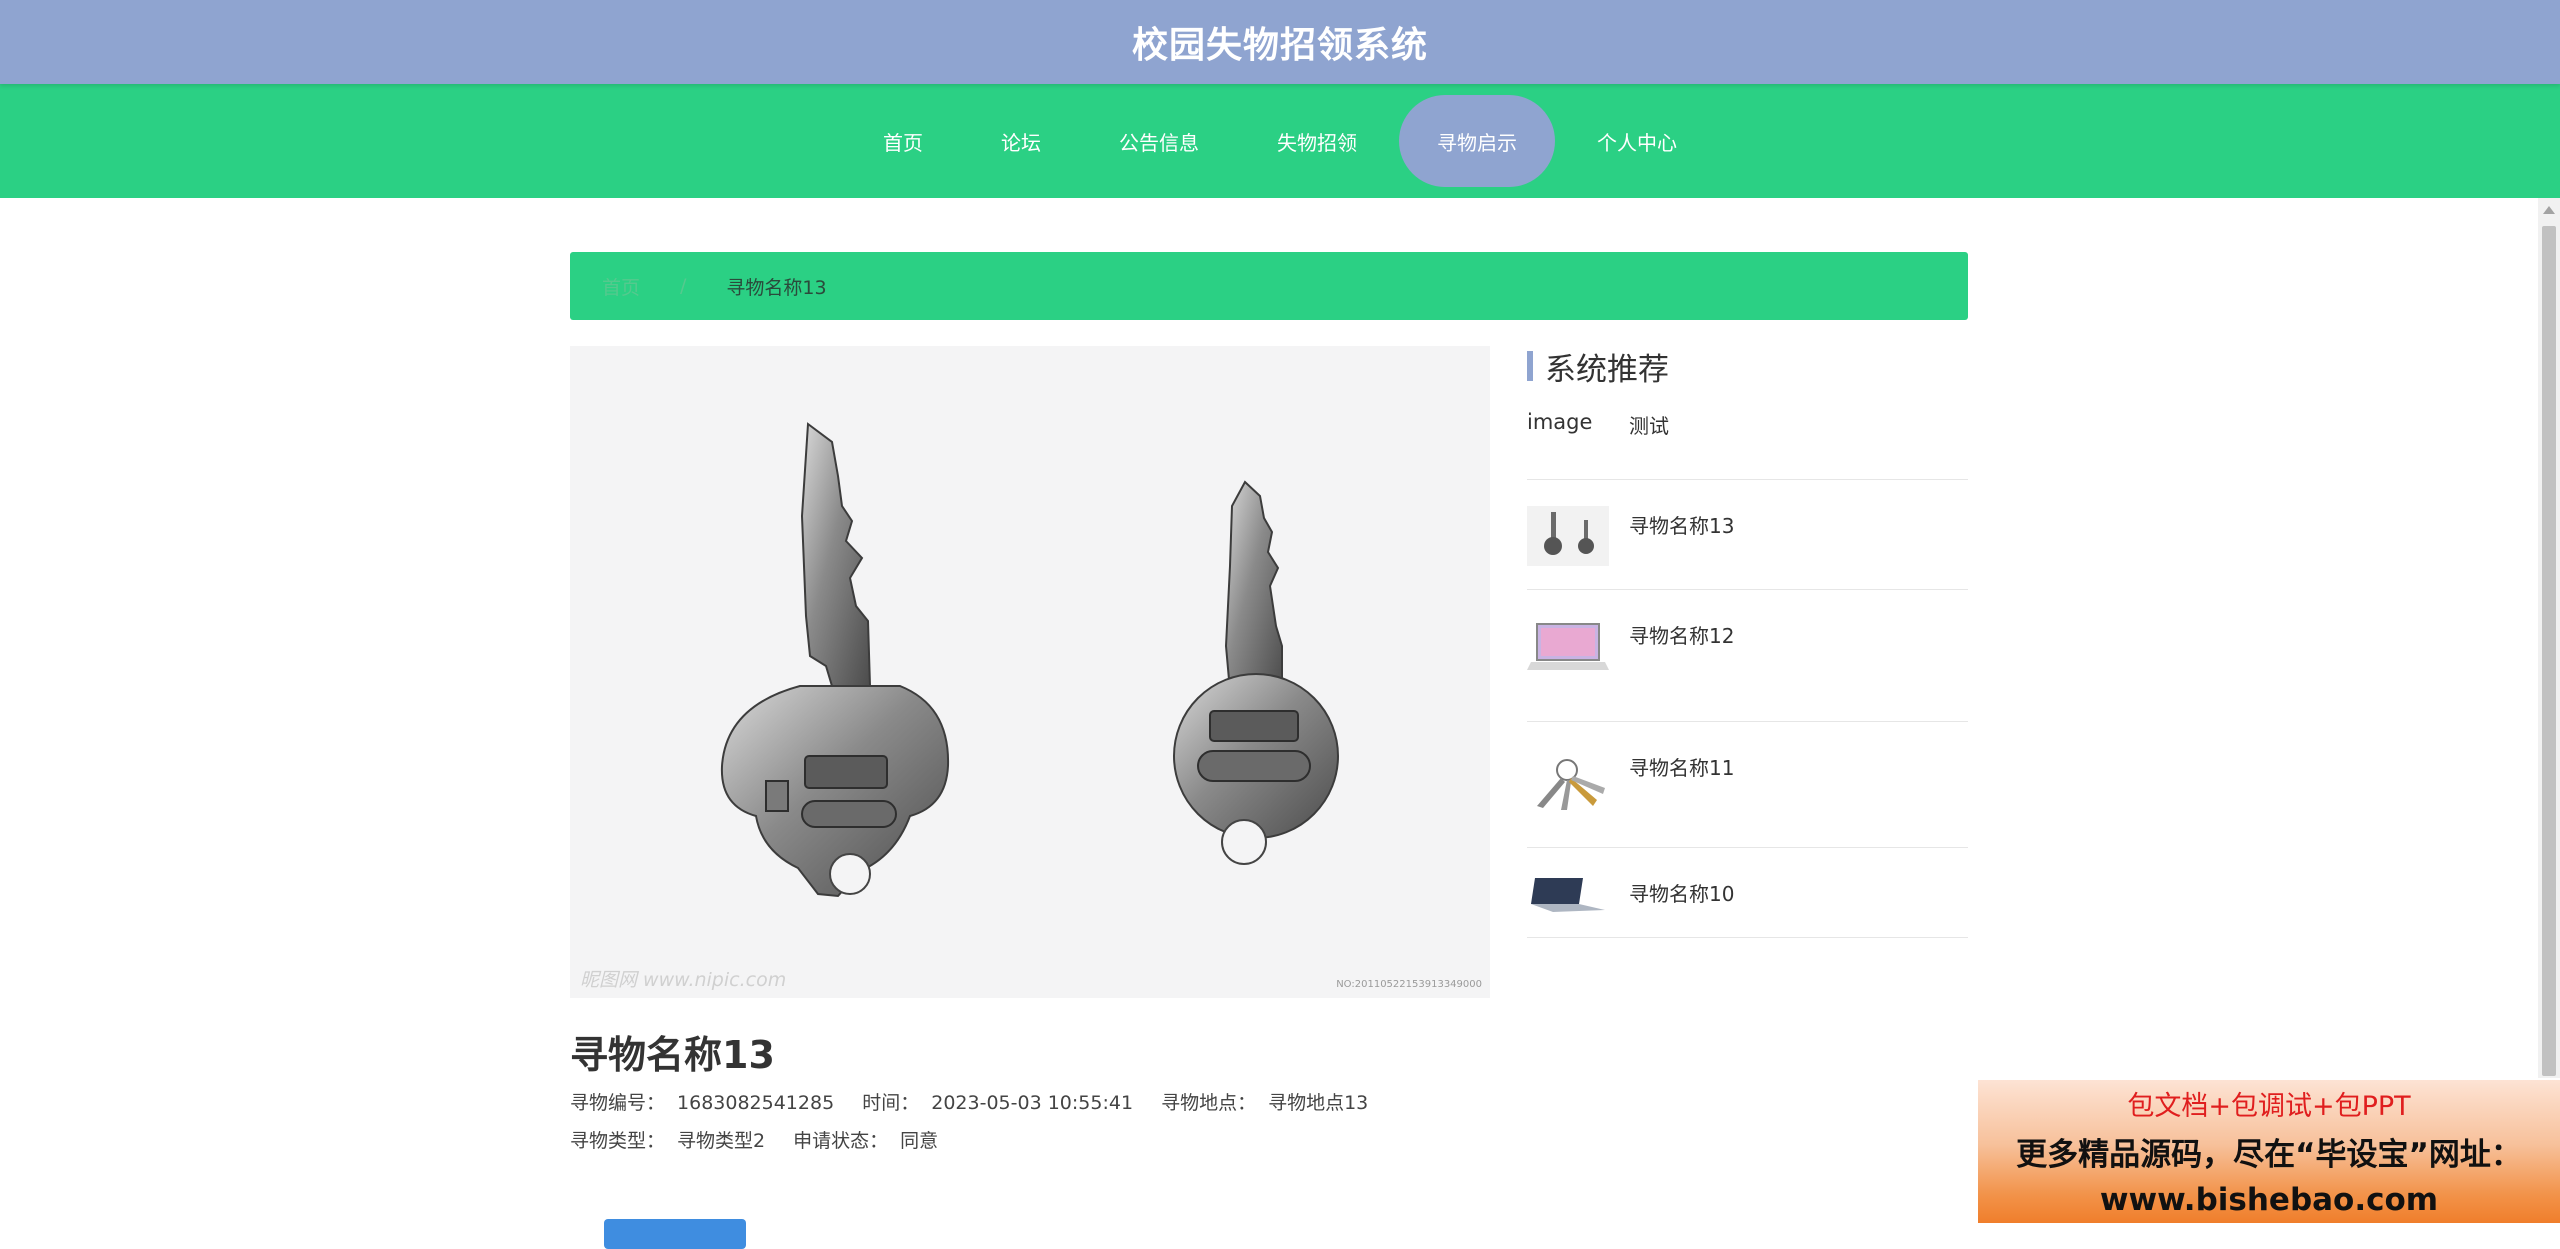  Describe the element at coordinates (672, 1055) in the screenshot. I see `item-title: 寻物名称13` at that location.